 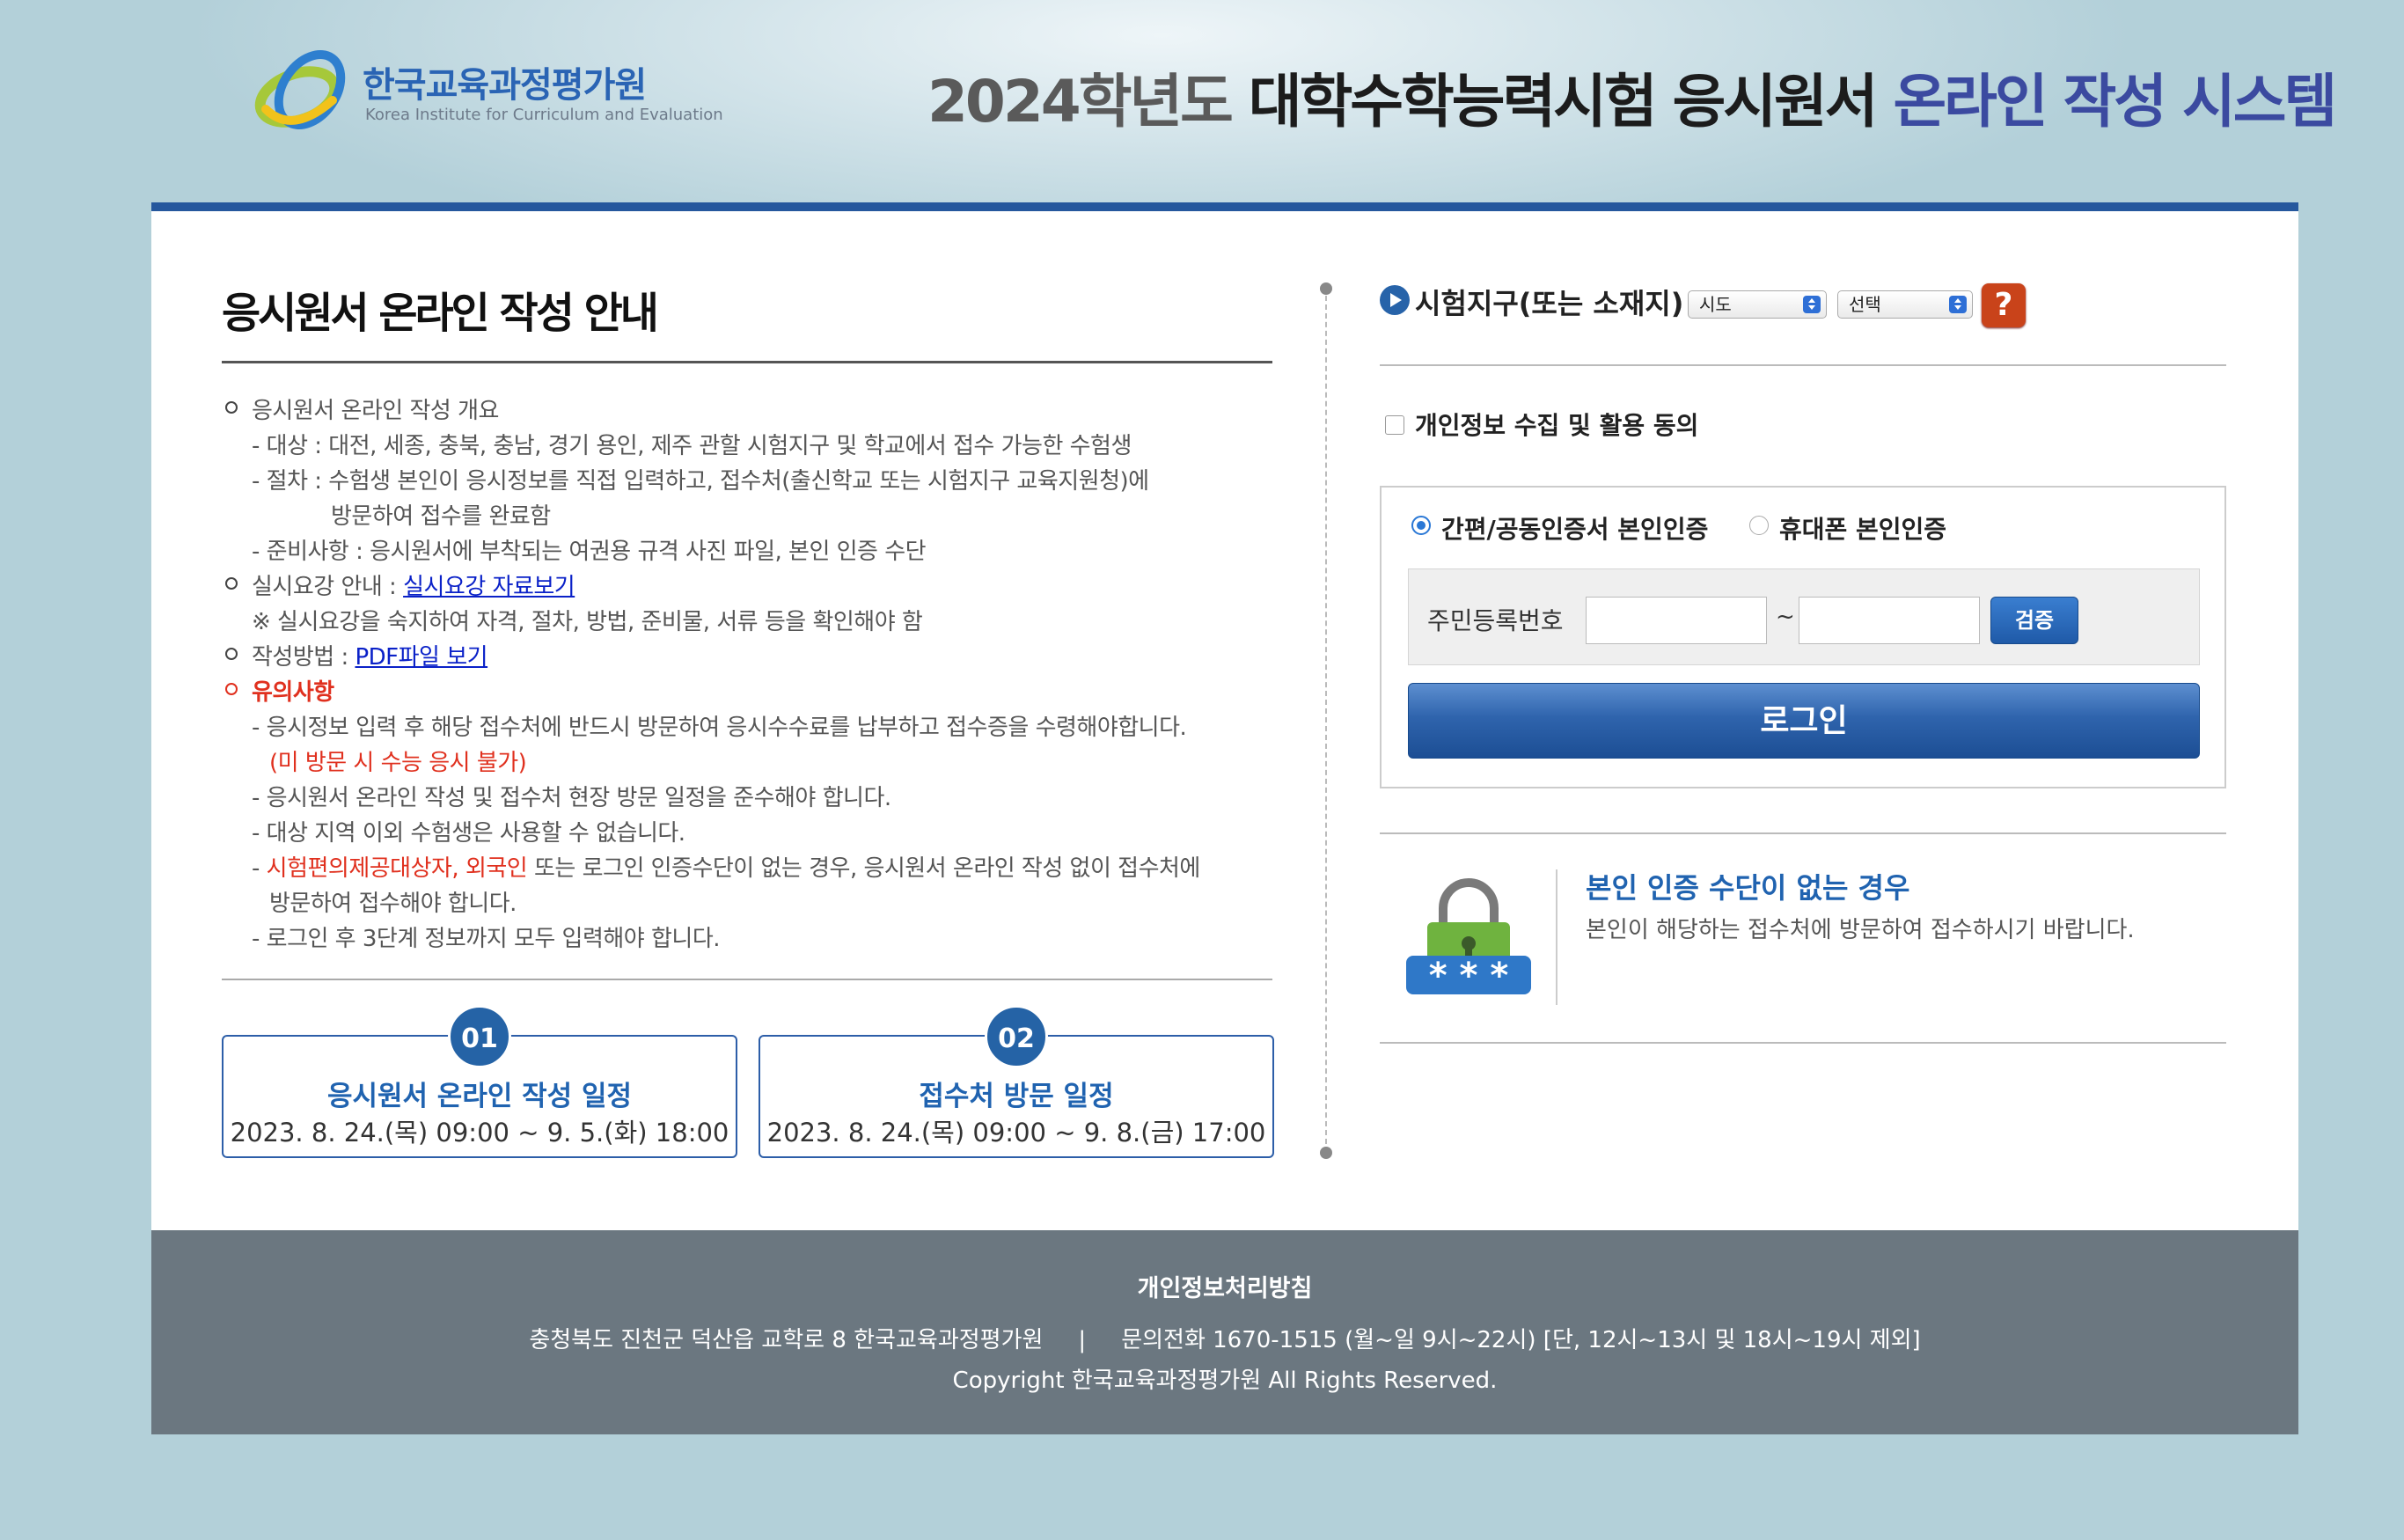 I want to click on caution-exception-cont: 방문하여 접수해야 합니다., so click(x=393, y=904).